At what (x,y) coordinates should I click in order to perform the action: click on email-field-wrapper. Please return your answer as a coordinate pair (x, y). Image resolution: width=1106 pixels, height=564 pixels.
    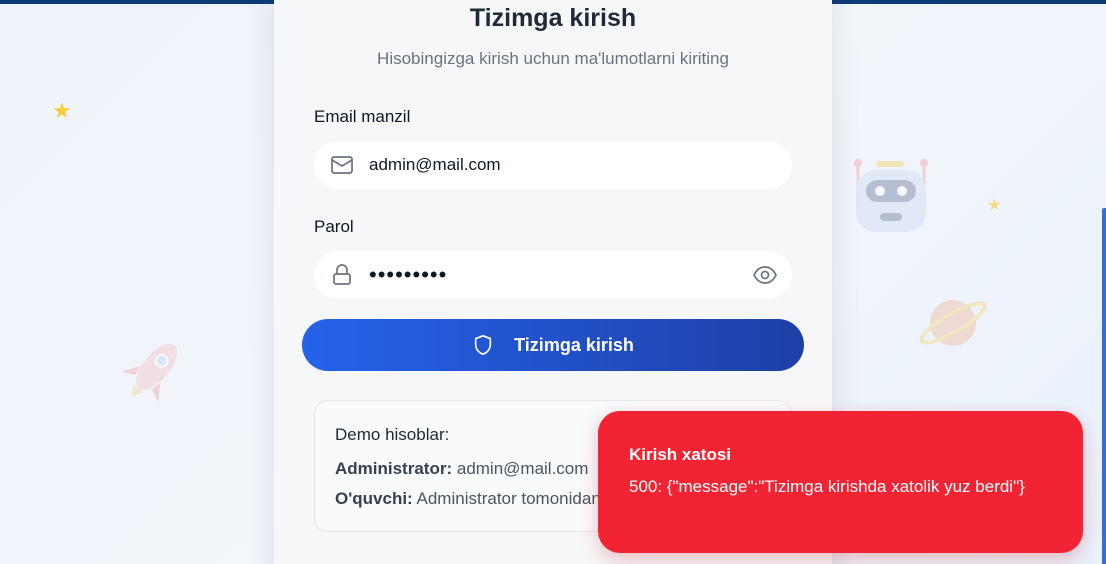
    Looking at the image, I should click on (553, 165).